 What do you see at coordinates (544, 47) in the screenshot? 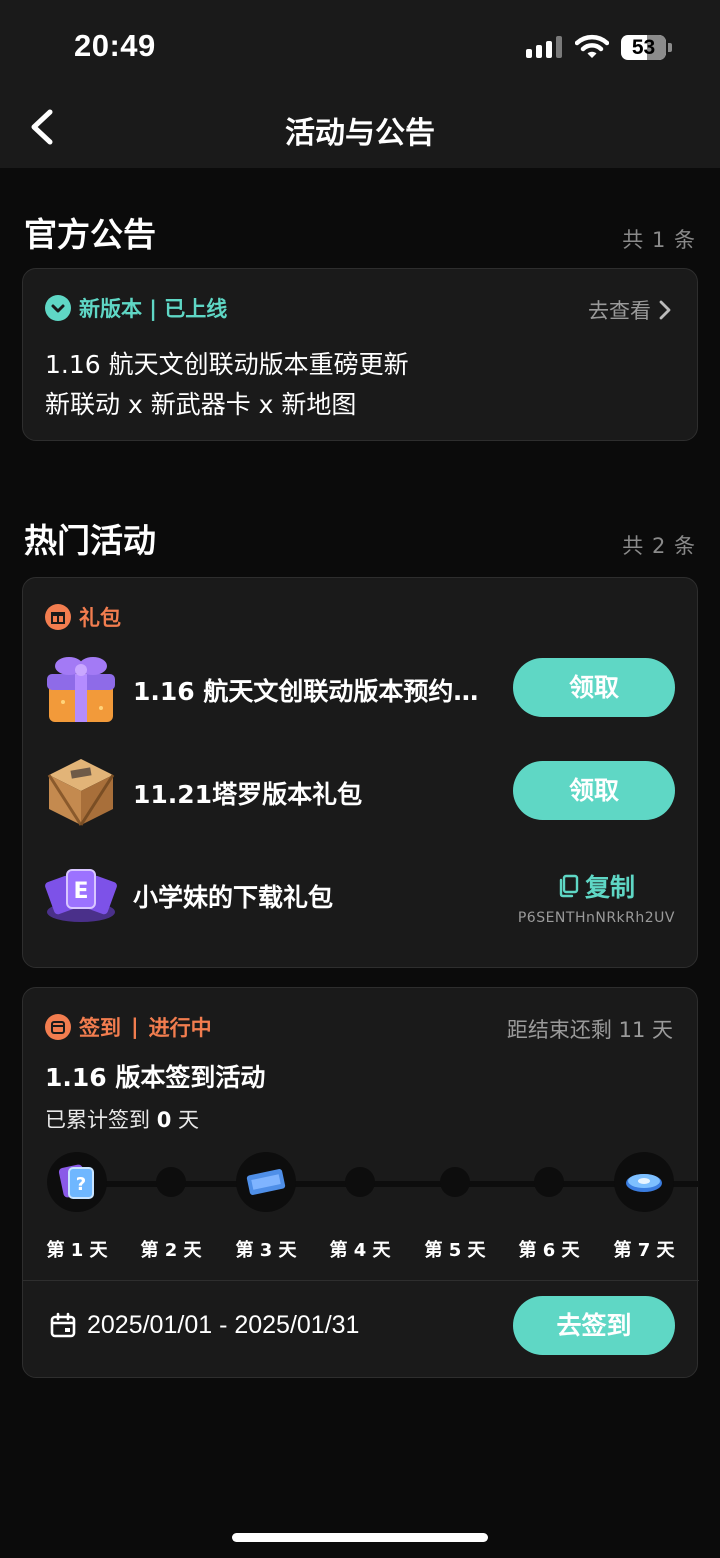
I see `cellular-signal-icon` at bounding box center [544, 47].